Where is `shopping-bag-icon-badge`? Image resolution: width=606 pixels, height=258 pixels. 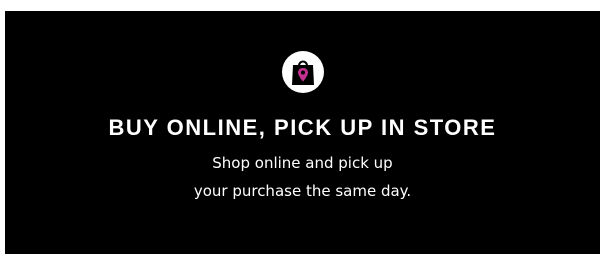
shopping-bag-icon-badge is located at coordinates (302, 72).